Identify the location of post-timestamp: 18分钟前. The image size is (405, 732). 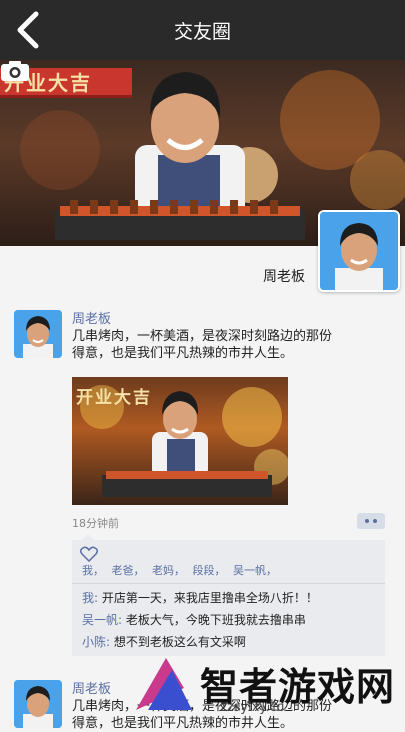
(95, 523).